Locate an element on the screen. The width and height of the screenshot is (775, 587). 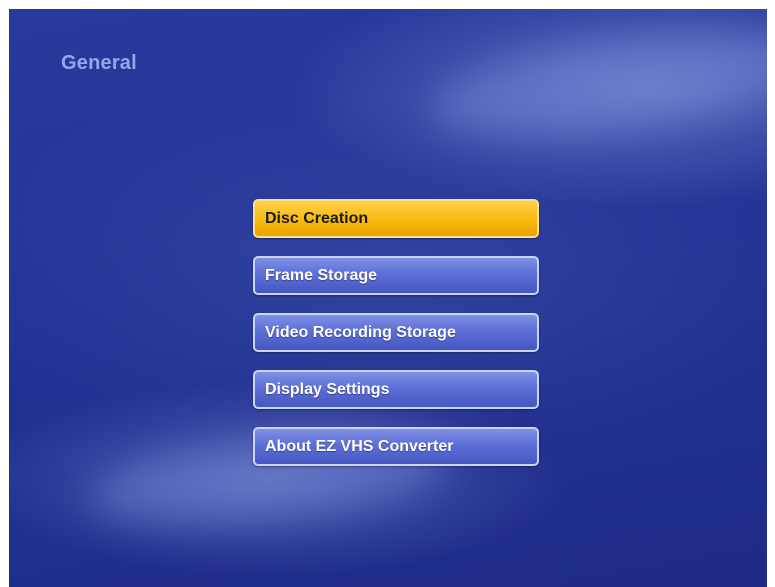
menu-item-frame-storage: Frame Storage is located at coordinates (396, 275).